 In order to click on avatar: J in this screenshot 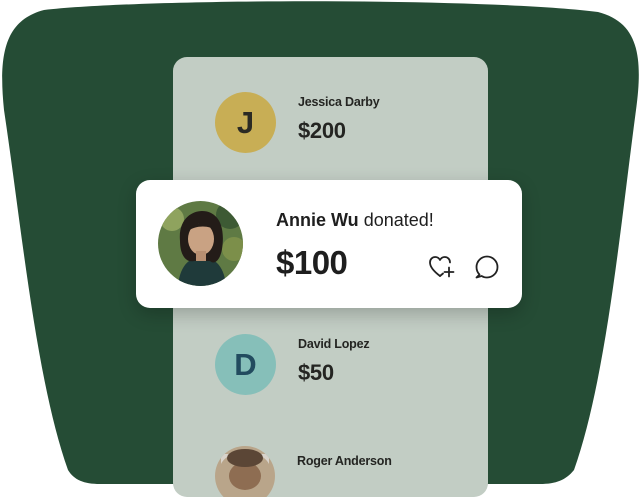, I will do `click(245, 122)`.